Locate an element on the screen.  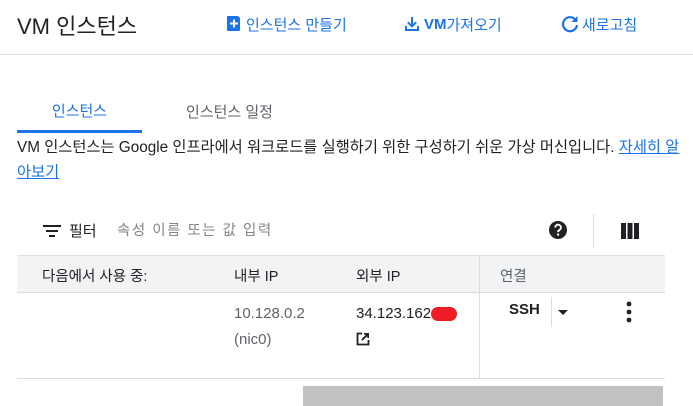
tab-instance-schedules: 인스턴스 일정 is located at coordinates (229, 111).